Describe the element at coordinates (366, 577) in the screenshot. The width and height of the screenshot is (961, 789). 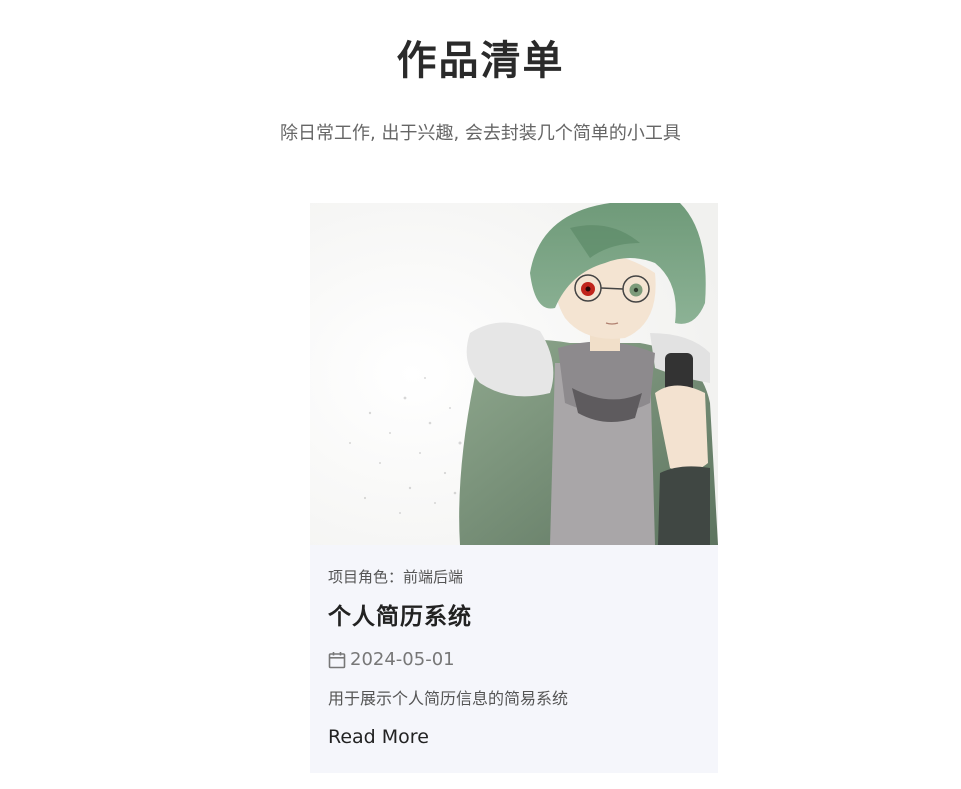
I see `project-role-label: 项目角色：` at that location.